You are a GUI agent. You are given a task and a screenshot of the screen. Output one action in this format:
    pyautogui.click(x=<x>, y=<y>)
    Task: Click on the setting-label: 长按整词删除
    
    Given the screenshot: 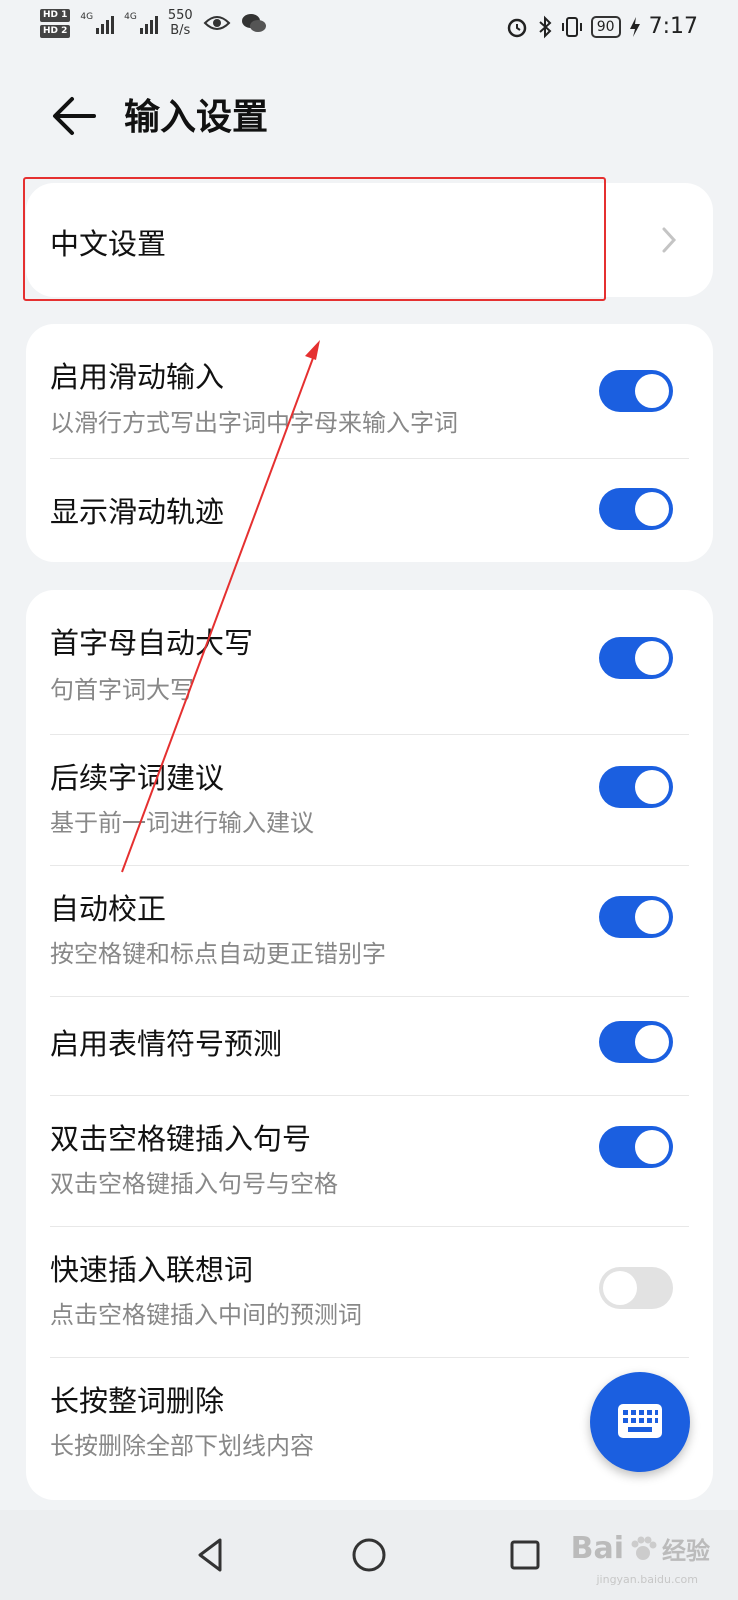 What is the action you would take?
    pyautogui.click(x=137, y=1401)
    